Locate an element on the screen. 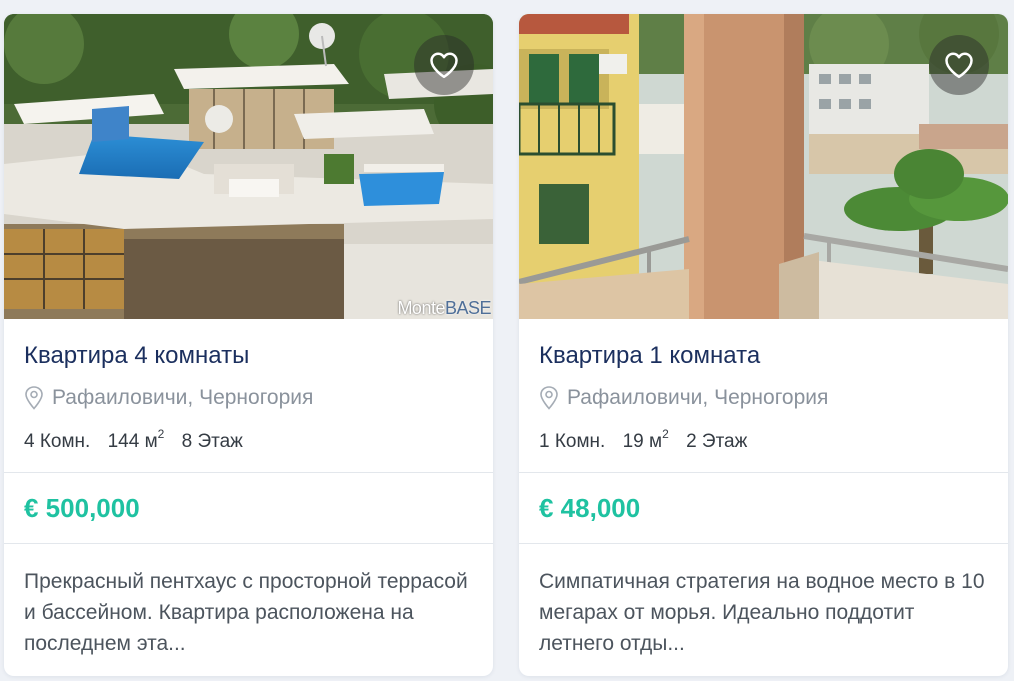  watermark-logo: MonteBASE is located at coordinates (444, 308).